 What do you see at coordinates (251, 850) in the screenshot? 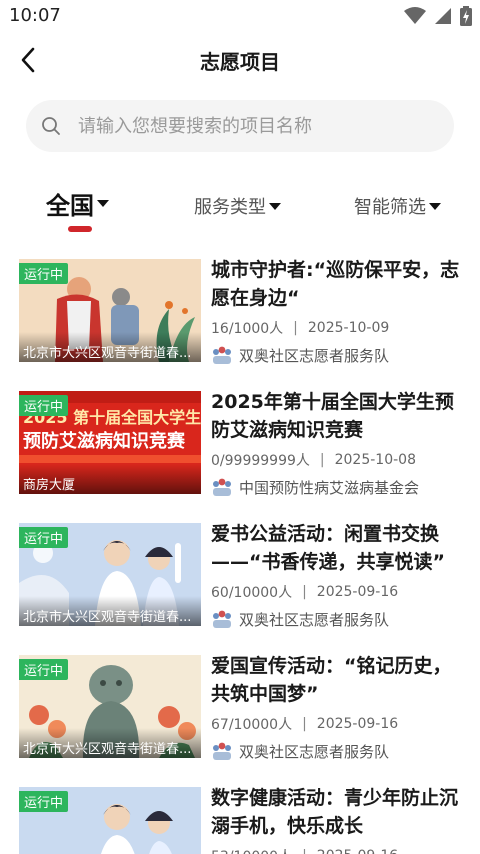
I see `participant-count: 53/10000人` at bounding box center [251, 850].